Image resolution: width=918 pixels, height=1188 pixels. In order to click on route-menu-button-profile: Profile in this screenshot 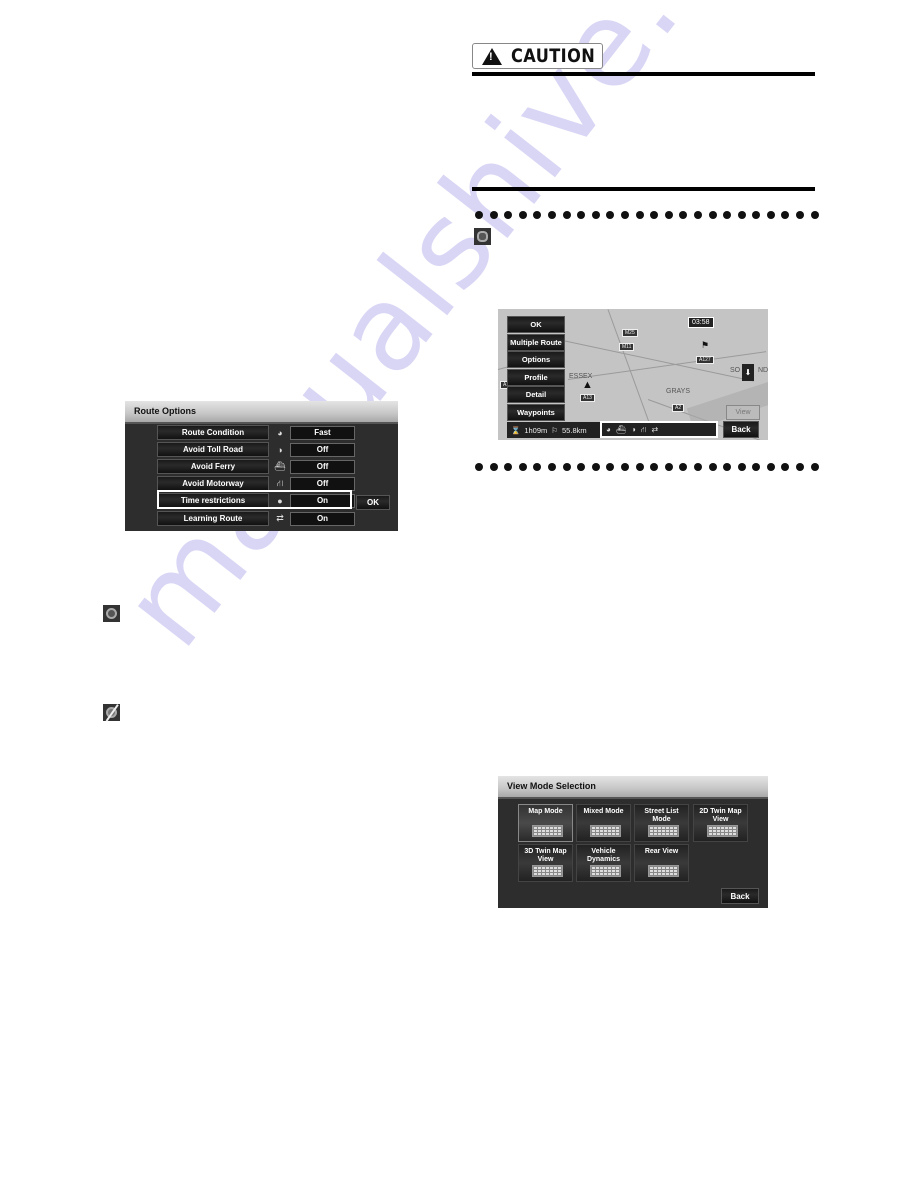, I will do `click(536, 377)`.